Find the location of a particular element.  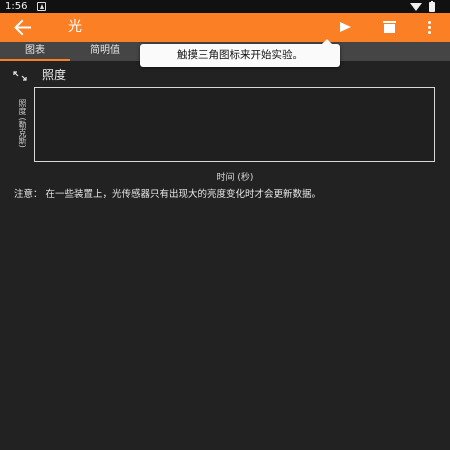

back-arrow-icon is located at coordinates (22, 27).